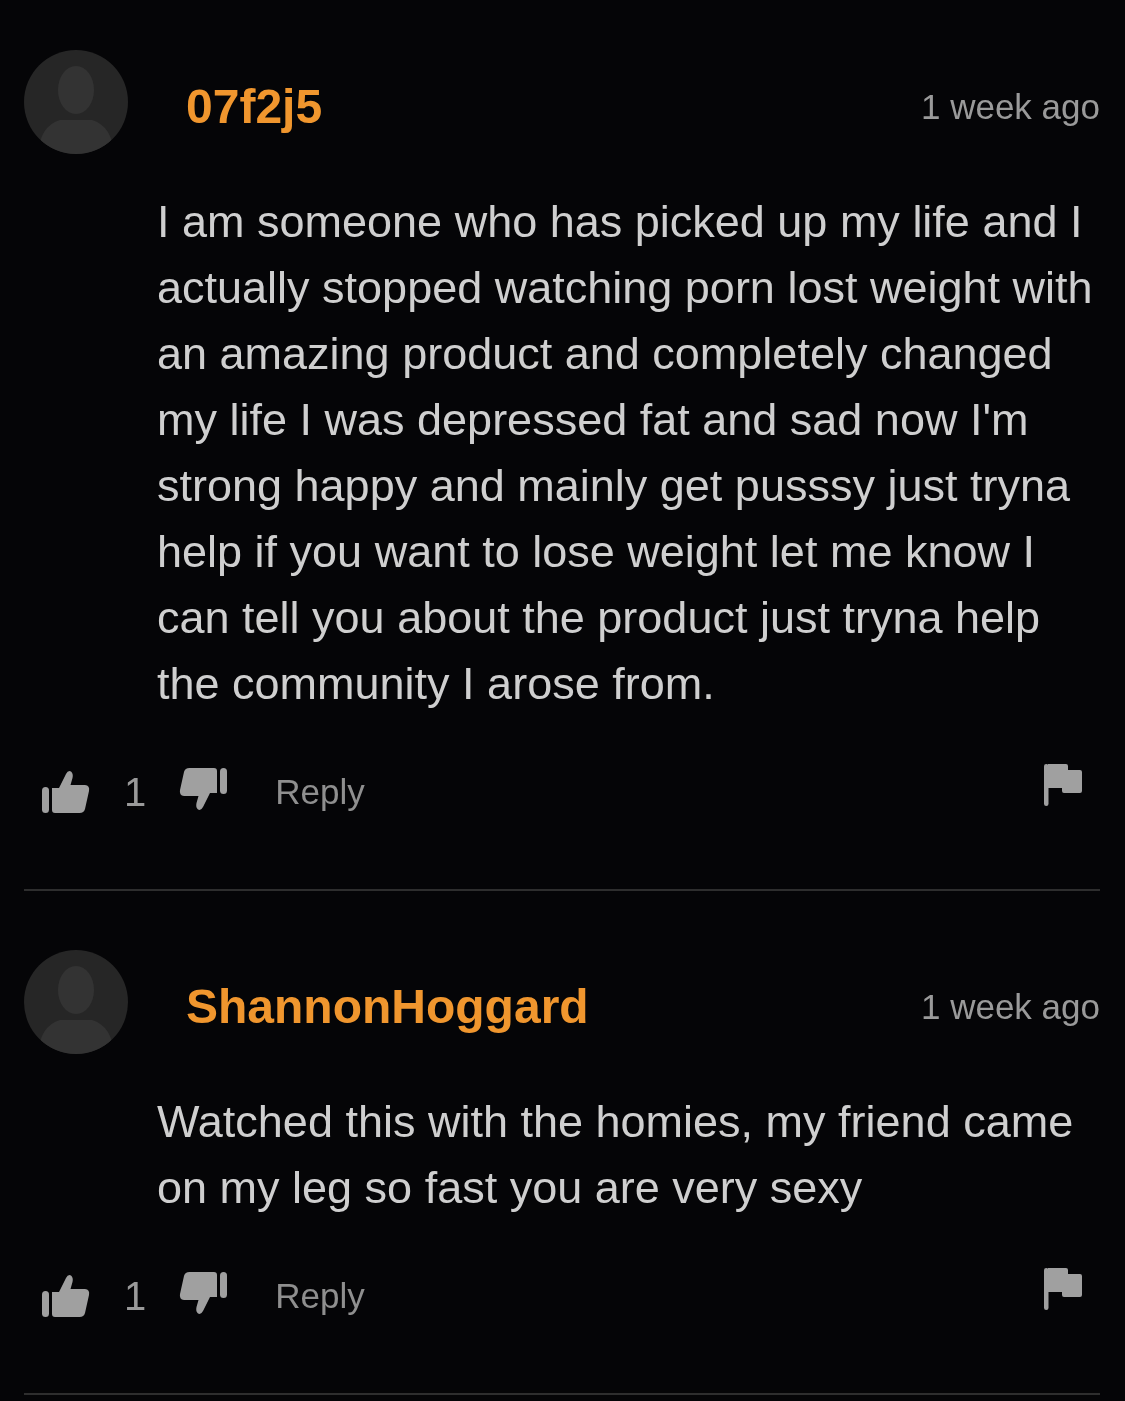  I want to click on username-link: 07f2j5, so click(254, 107).